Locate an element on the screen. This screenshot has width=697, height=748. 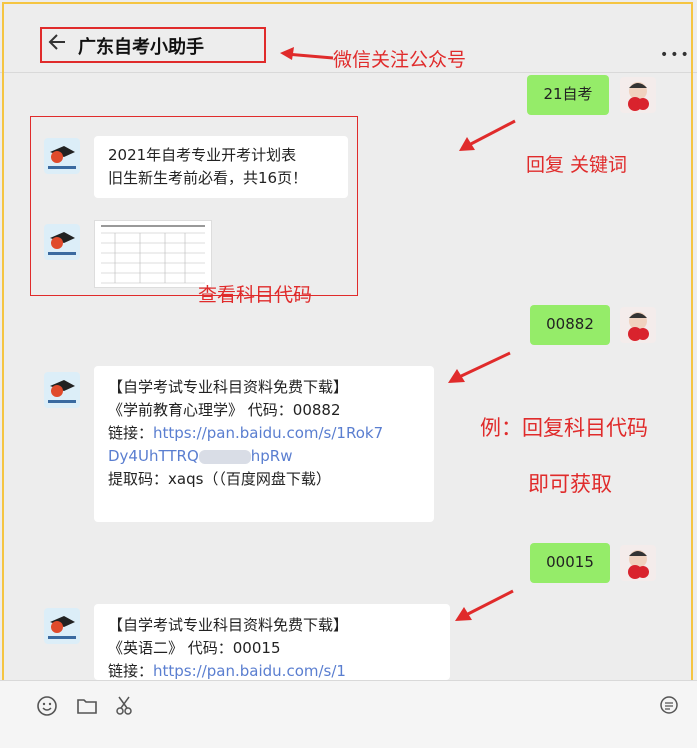
blurred-link-segment is located at coordinates (224, 456).